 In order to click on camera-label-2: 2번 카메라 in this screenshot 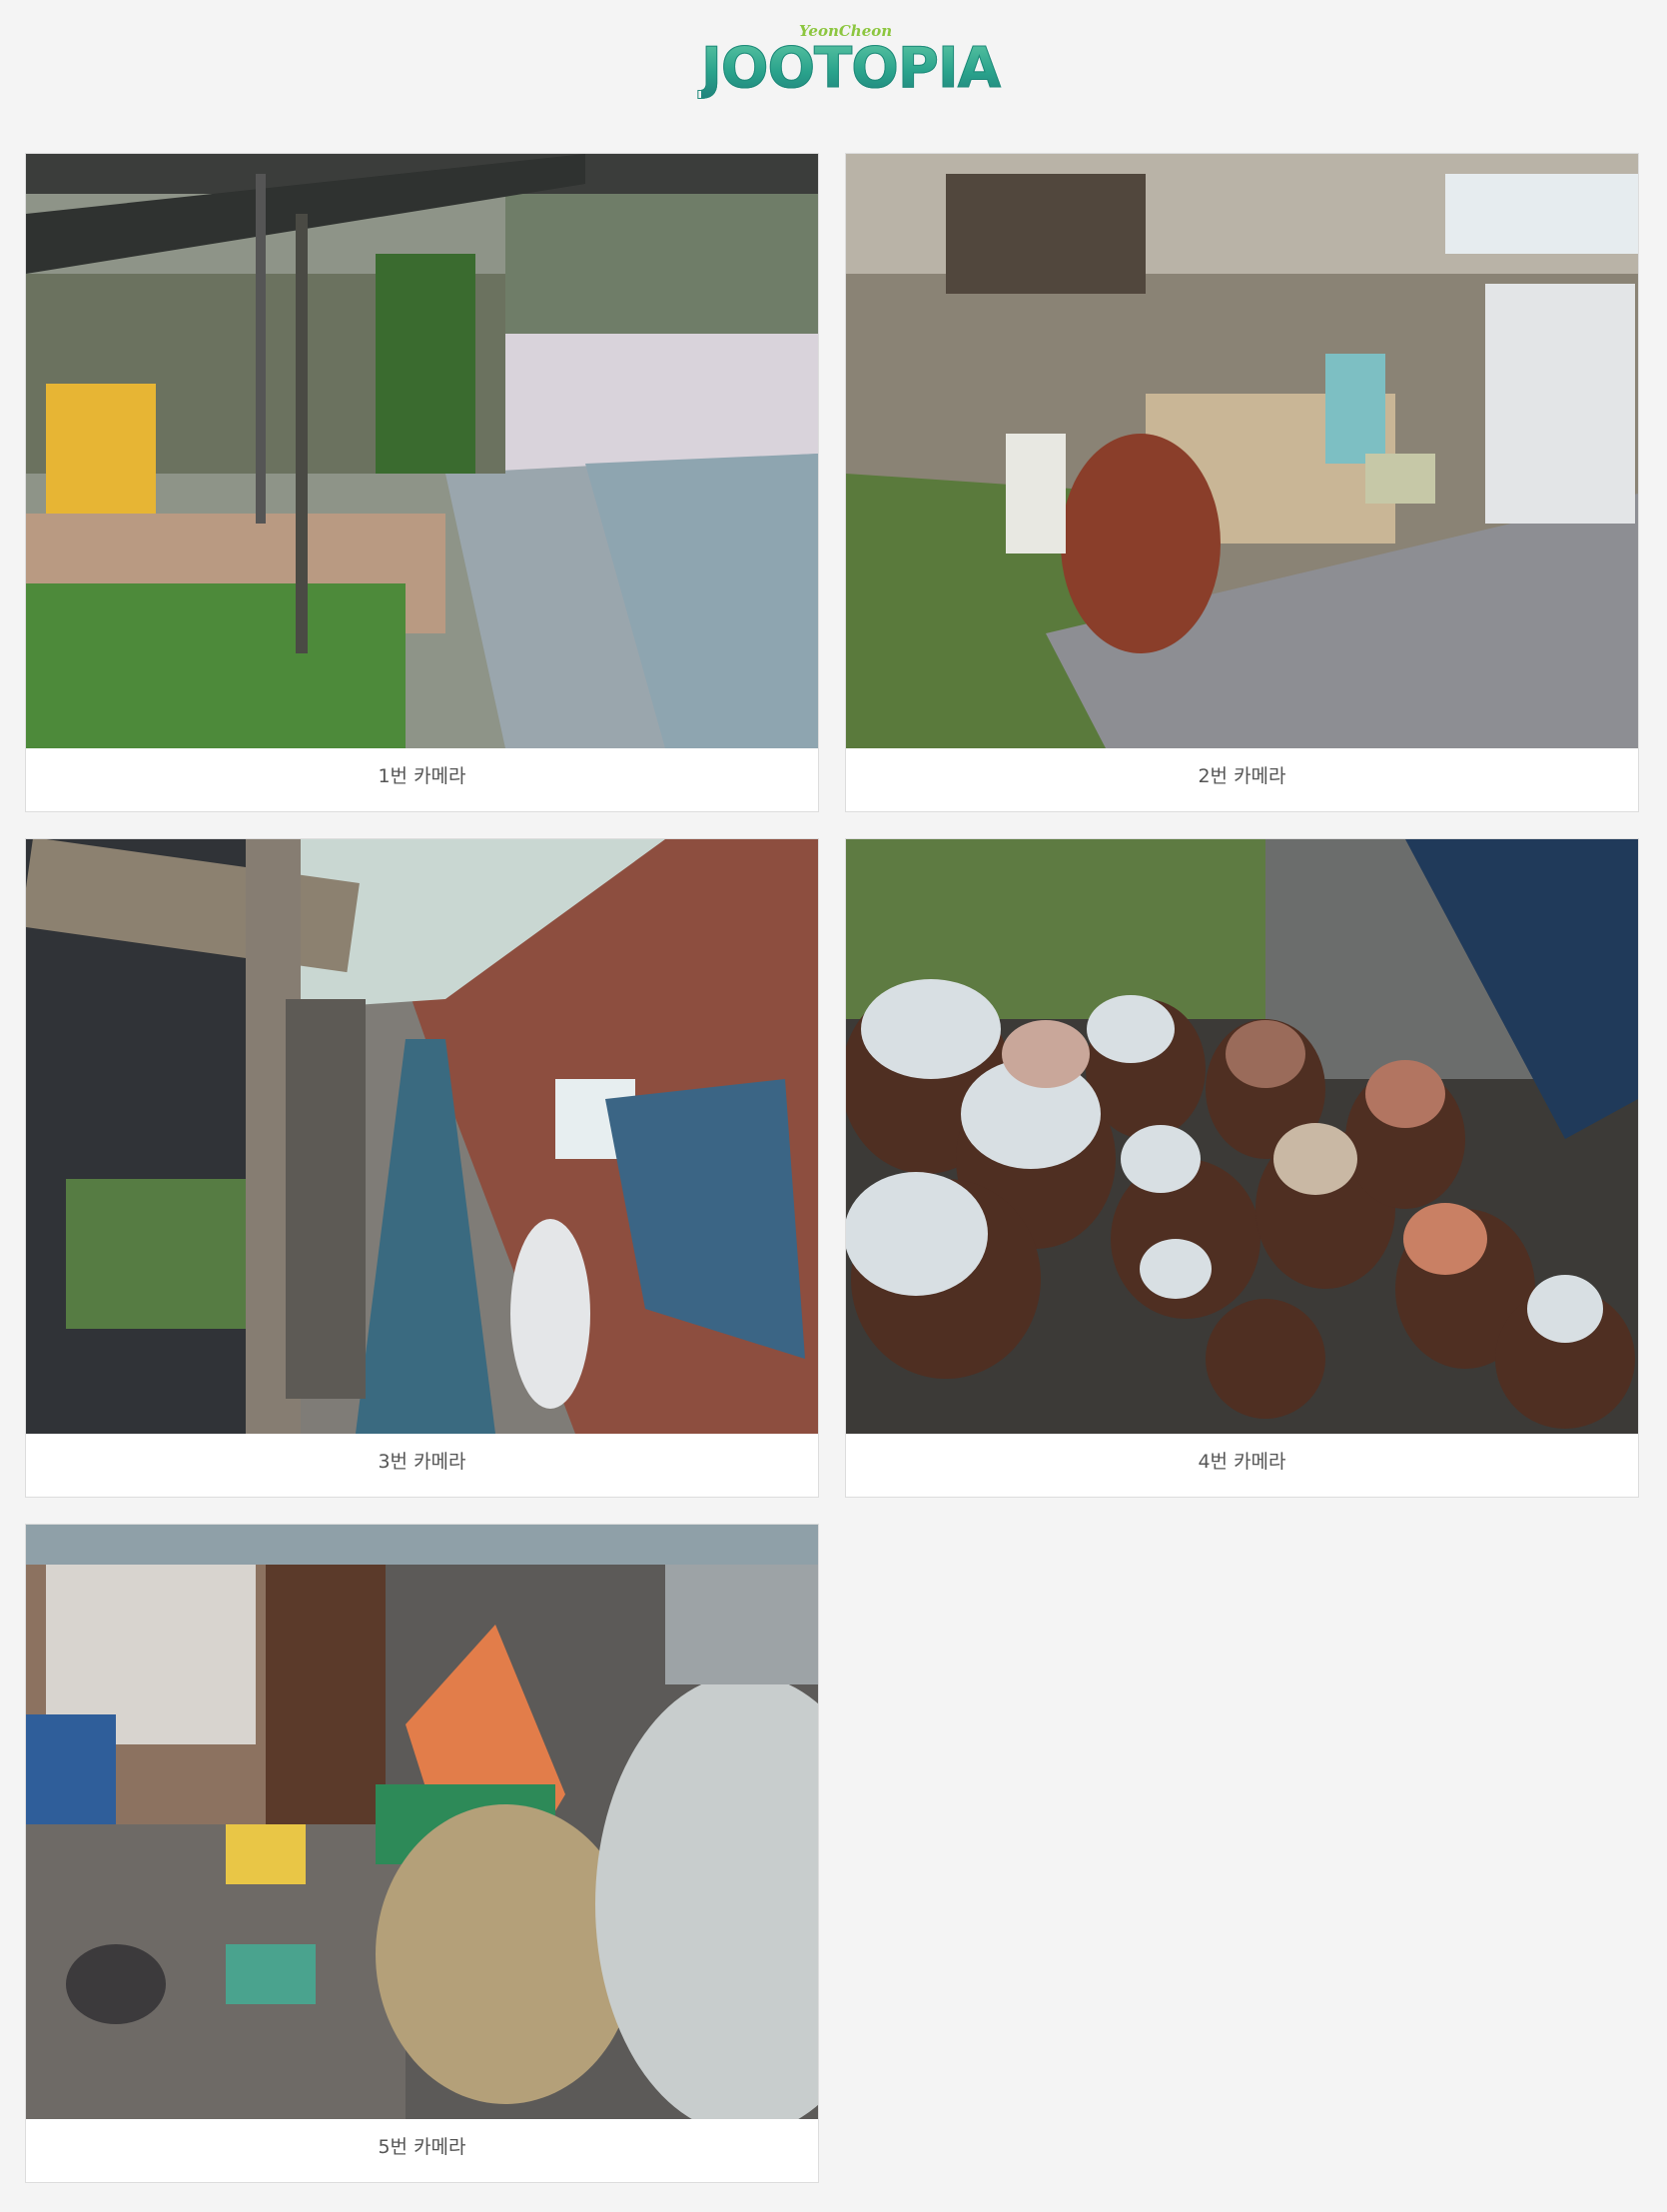, I will do `click(1242, 776)`.